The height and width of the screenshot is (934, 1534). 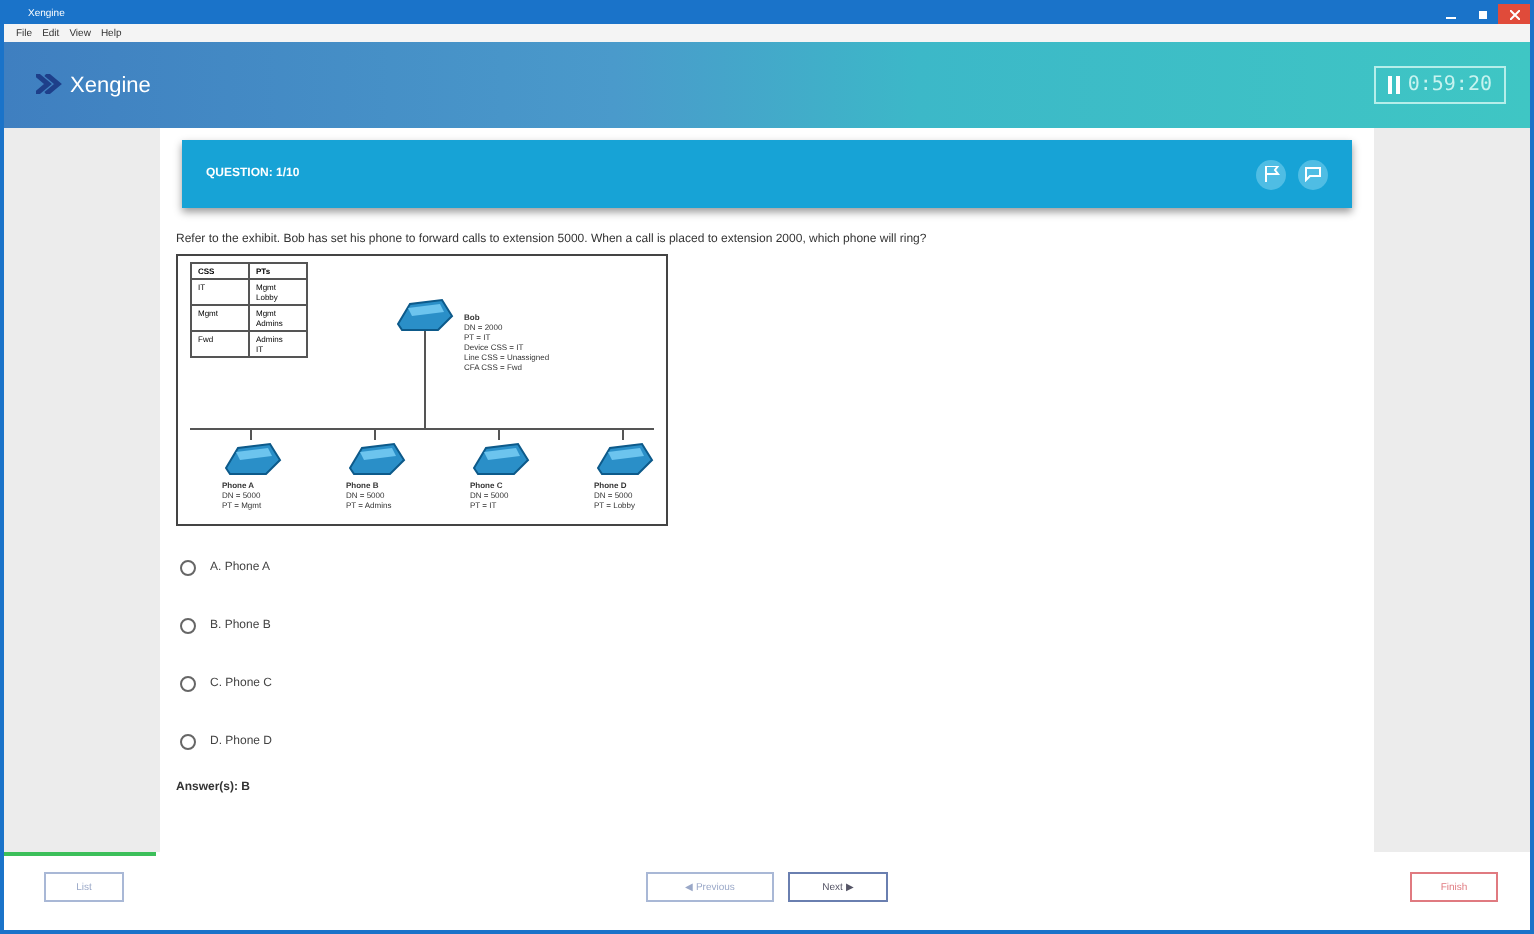 I want to click on logo-text: Xengine, so click(x=110, y=85).